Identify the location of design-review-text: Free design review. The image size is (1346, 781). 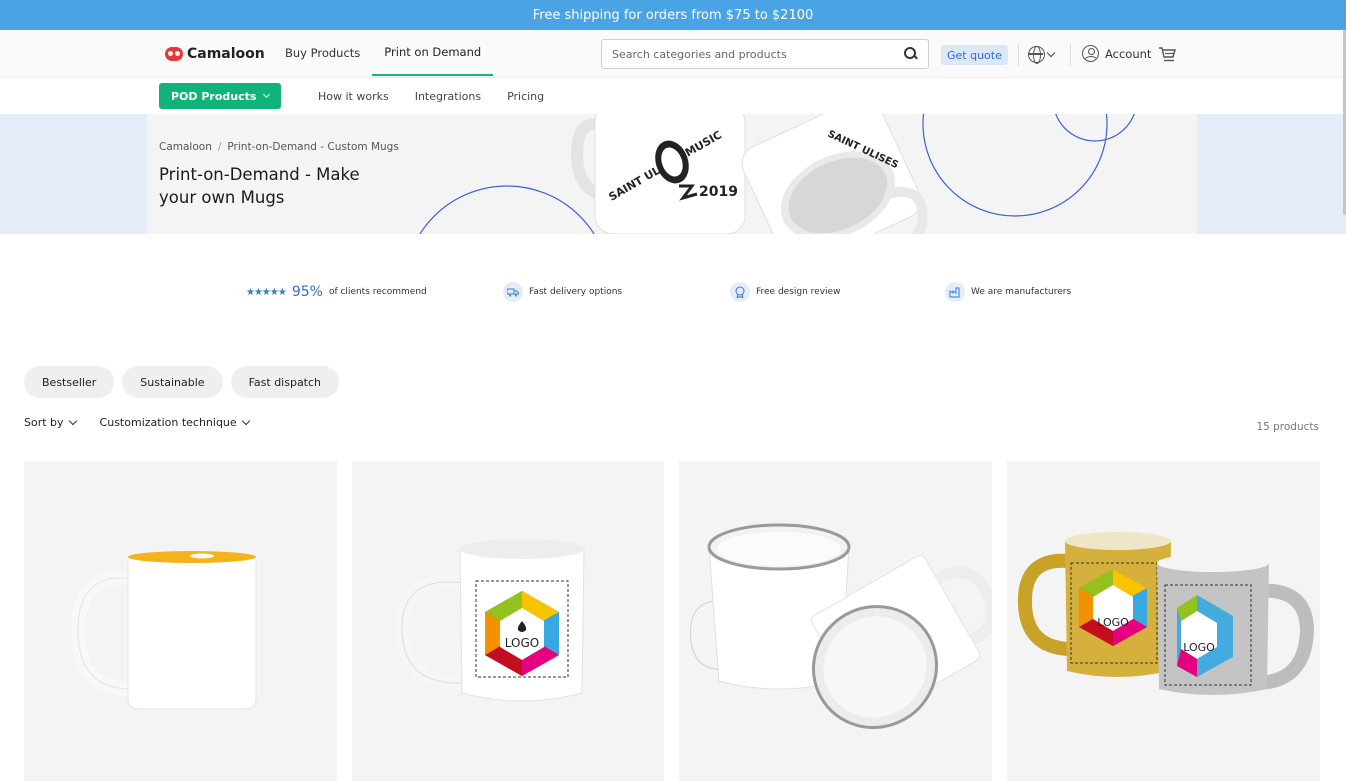
(798, 292).